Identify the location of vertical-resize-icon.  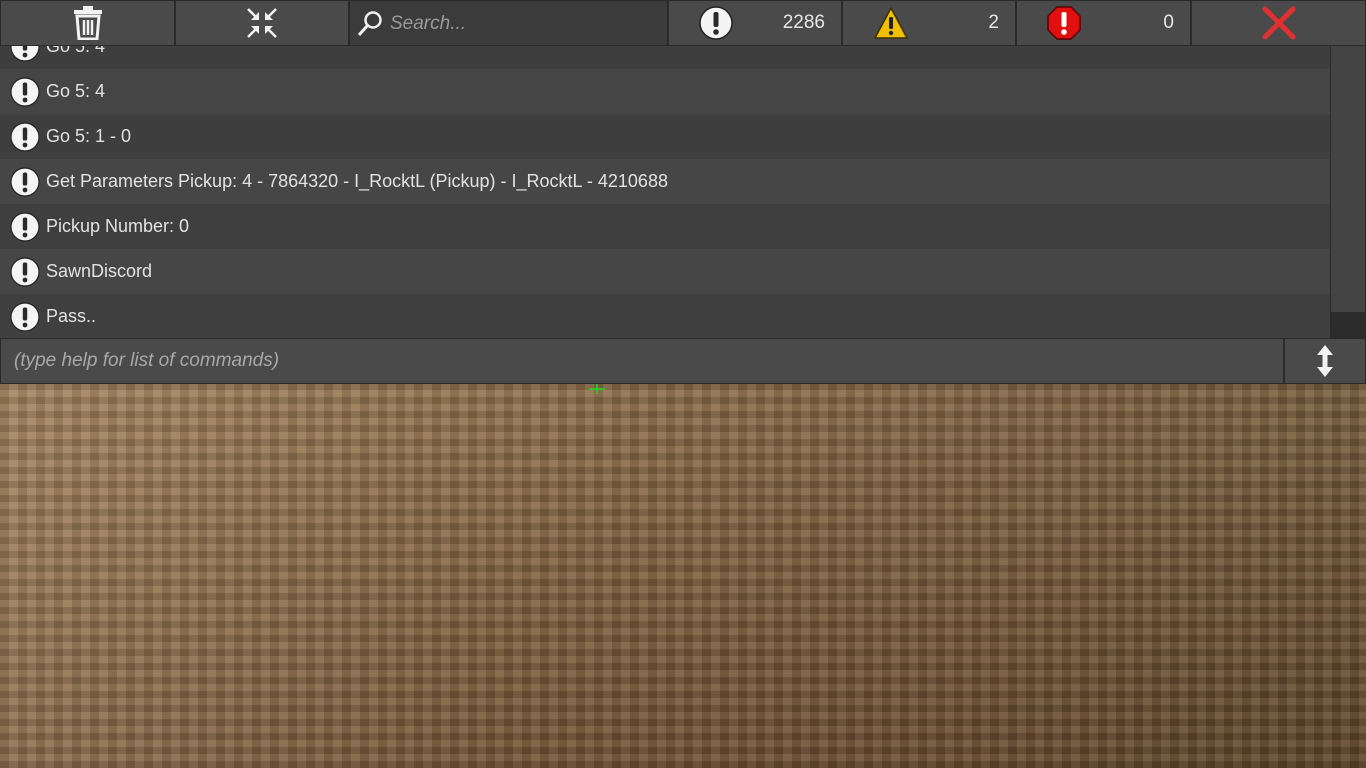
(1325, 361).